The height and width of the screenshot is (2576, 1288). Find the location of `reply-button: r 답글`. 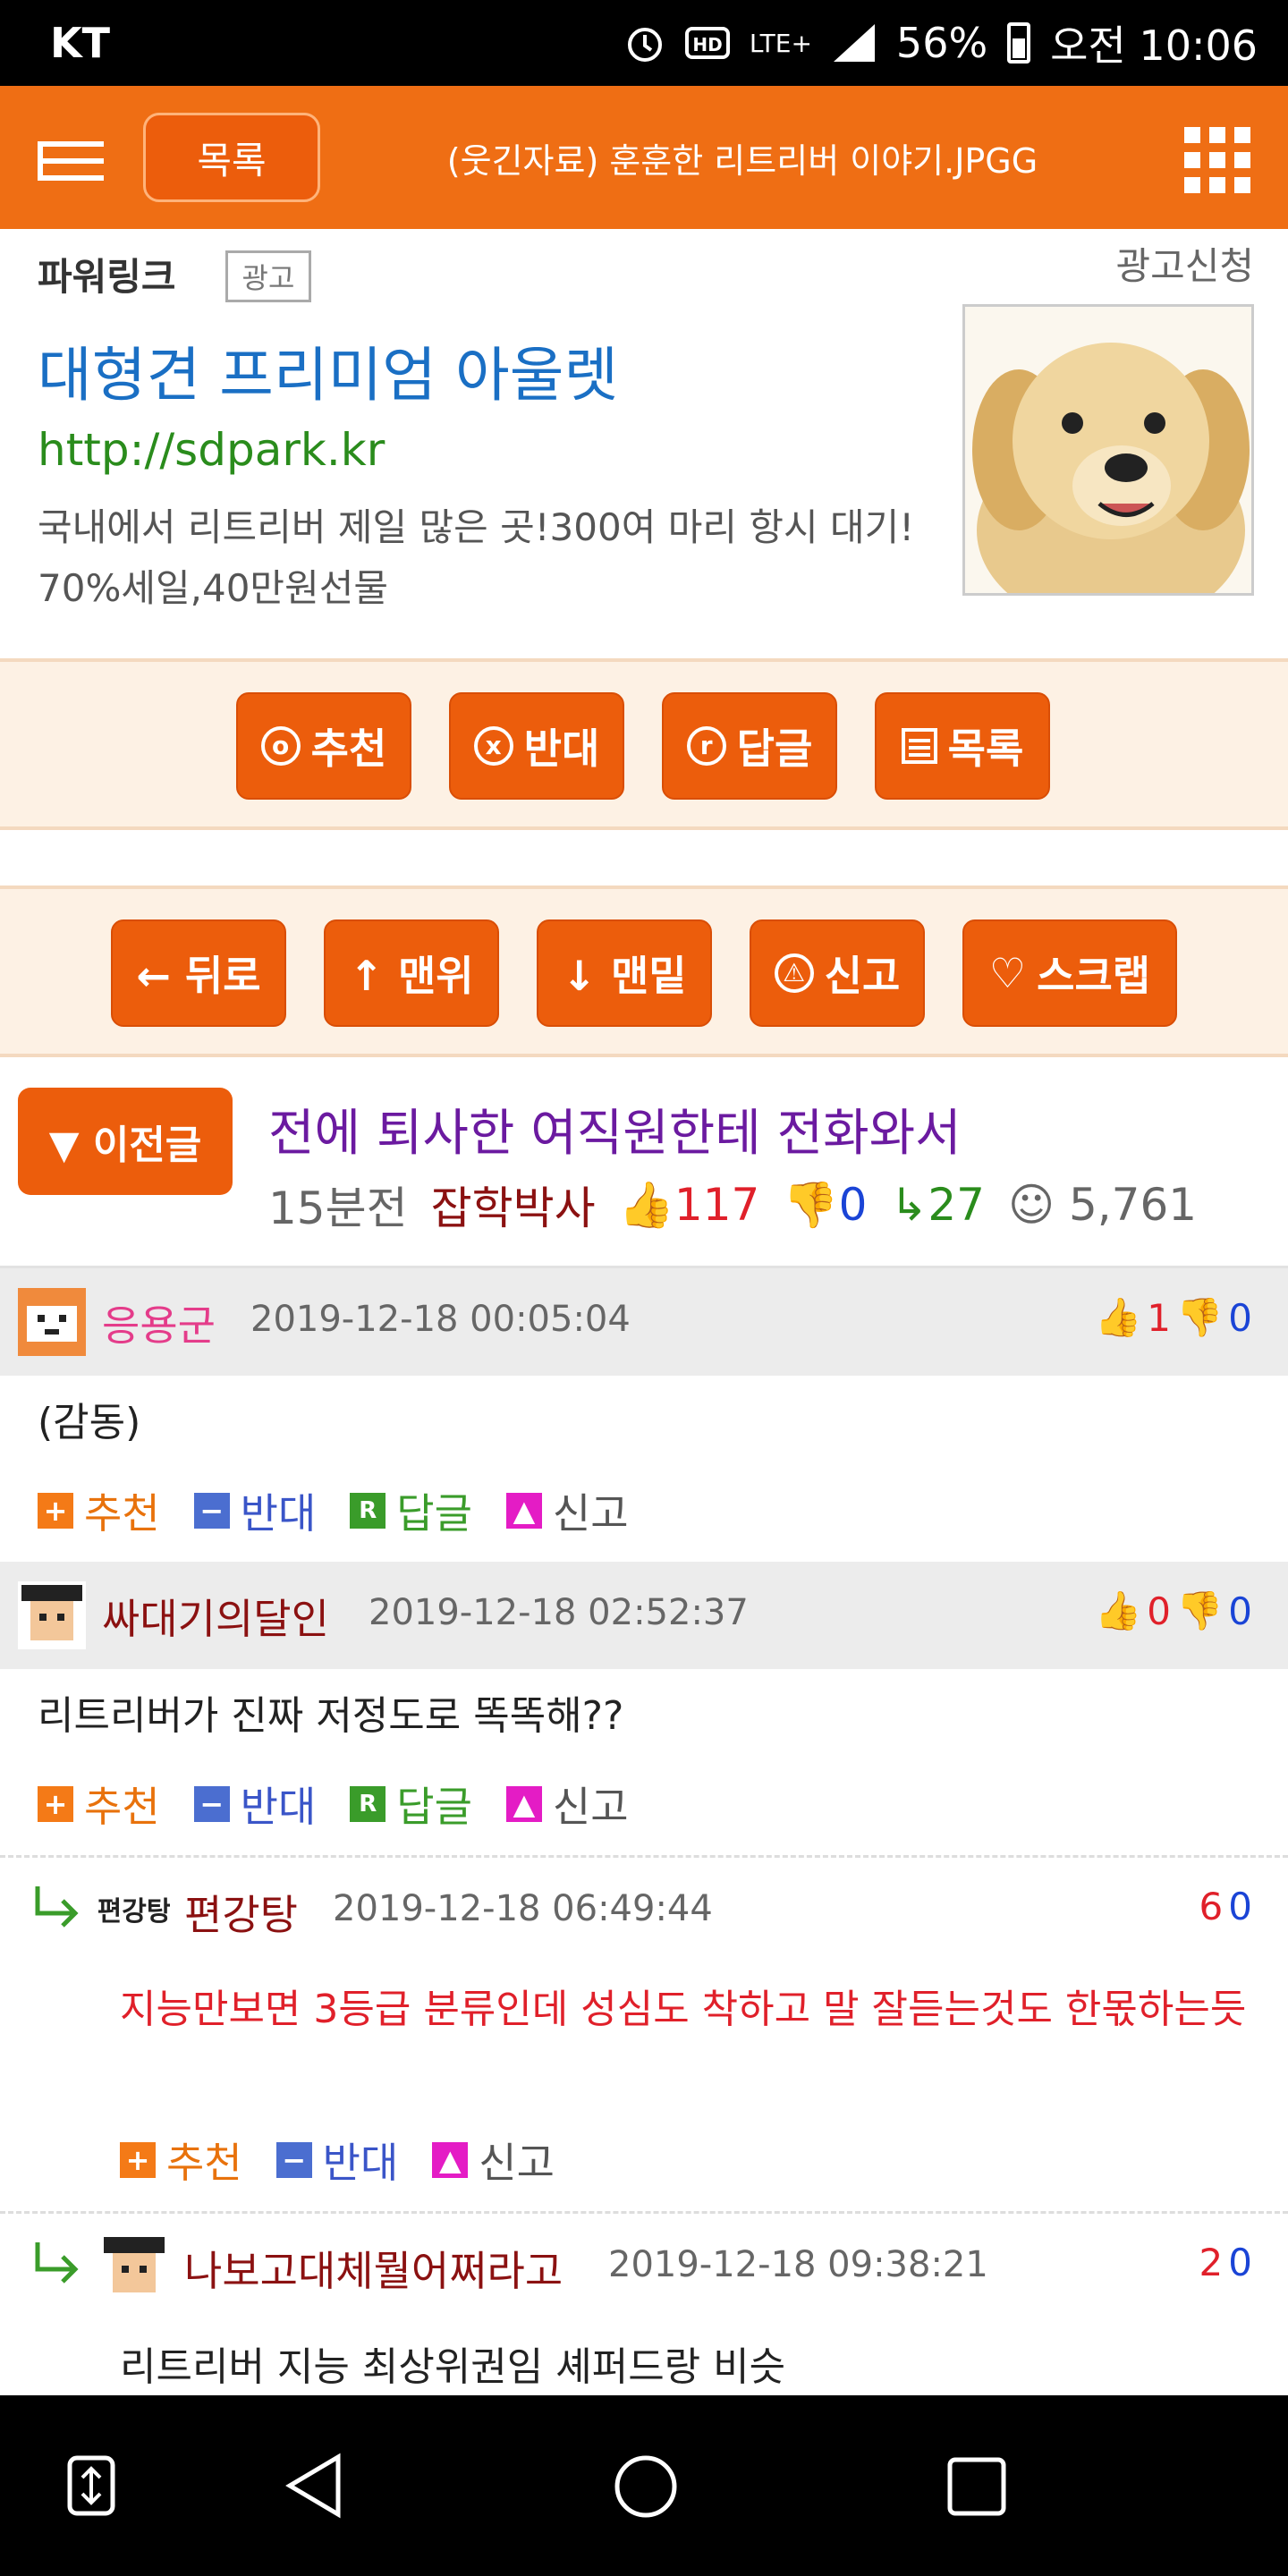

reply-button: r 답글 is located at coordinates (749, 746).